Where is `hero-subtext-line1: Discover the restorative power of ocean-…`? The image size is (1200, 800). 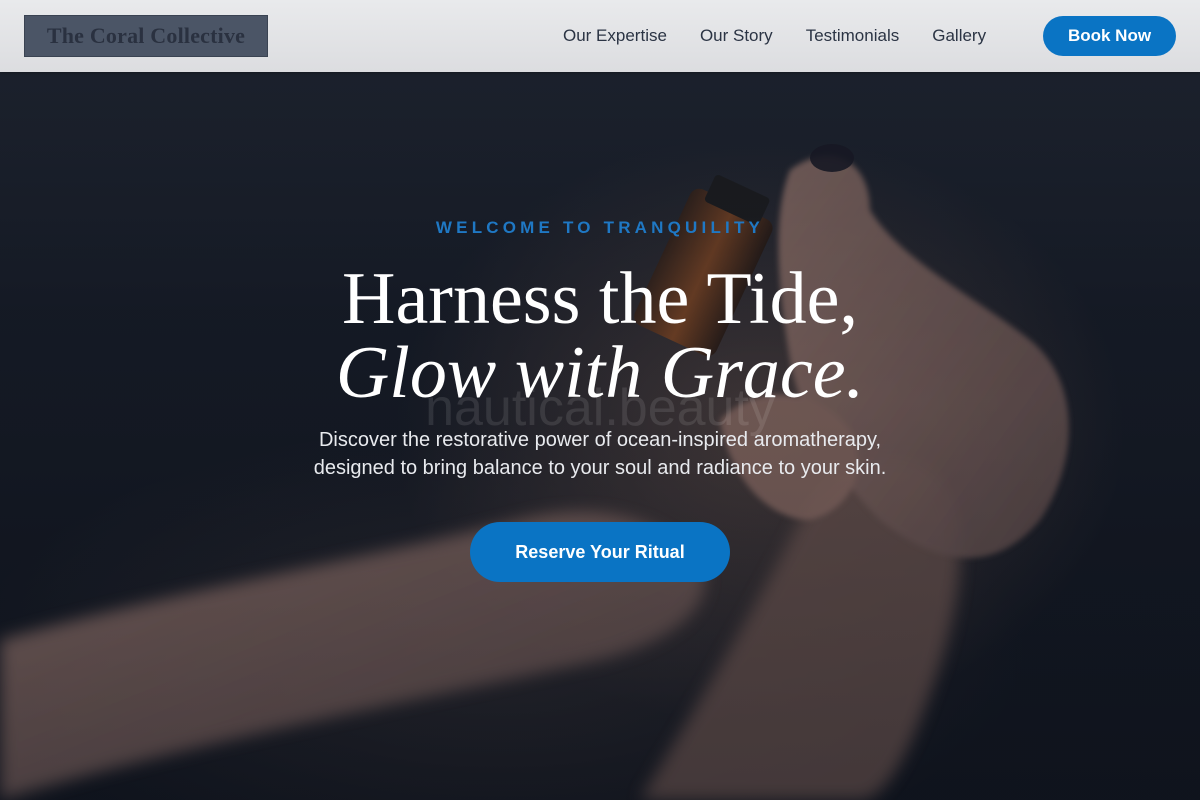
hero-subtext-line1: Discover the restorative power of ocean-… is located at coordinates (600, 440).